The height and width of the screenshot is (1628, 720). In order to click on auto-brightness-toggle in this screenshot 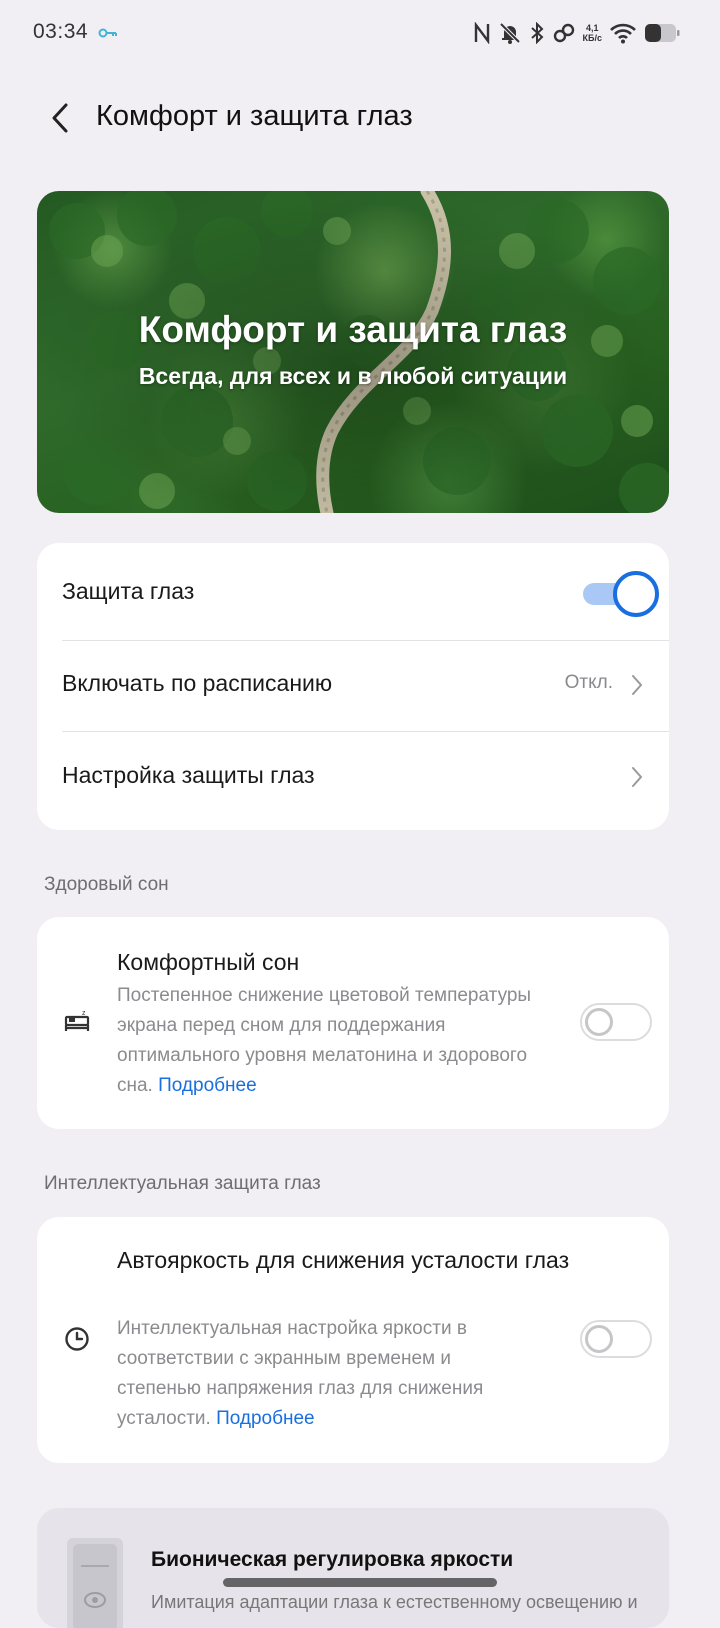, I will do `click(616, 1339)`.